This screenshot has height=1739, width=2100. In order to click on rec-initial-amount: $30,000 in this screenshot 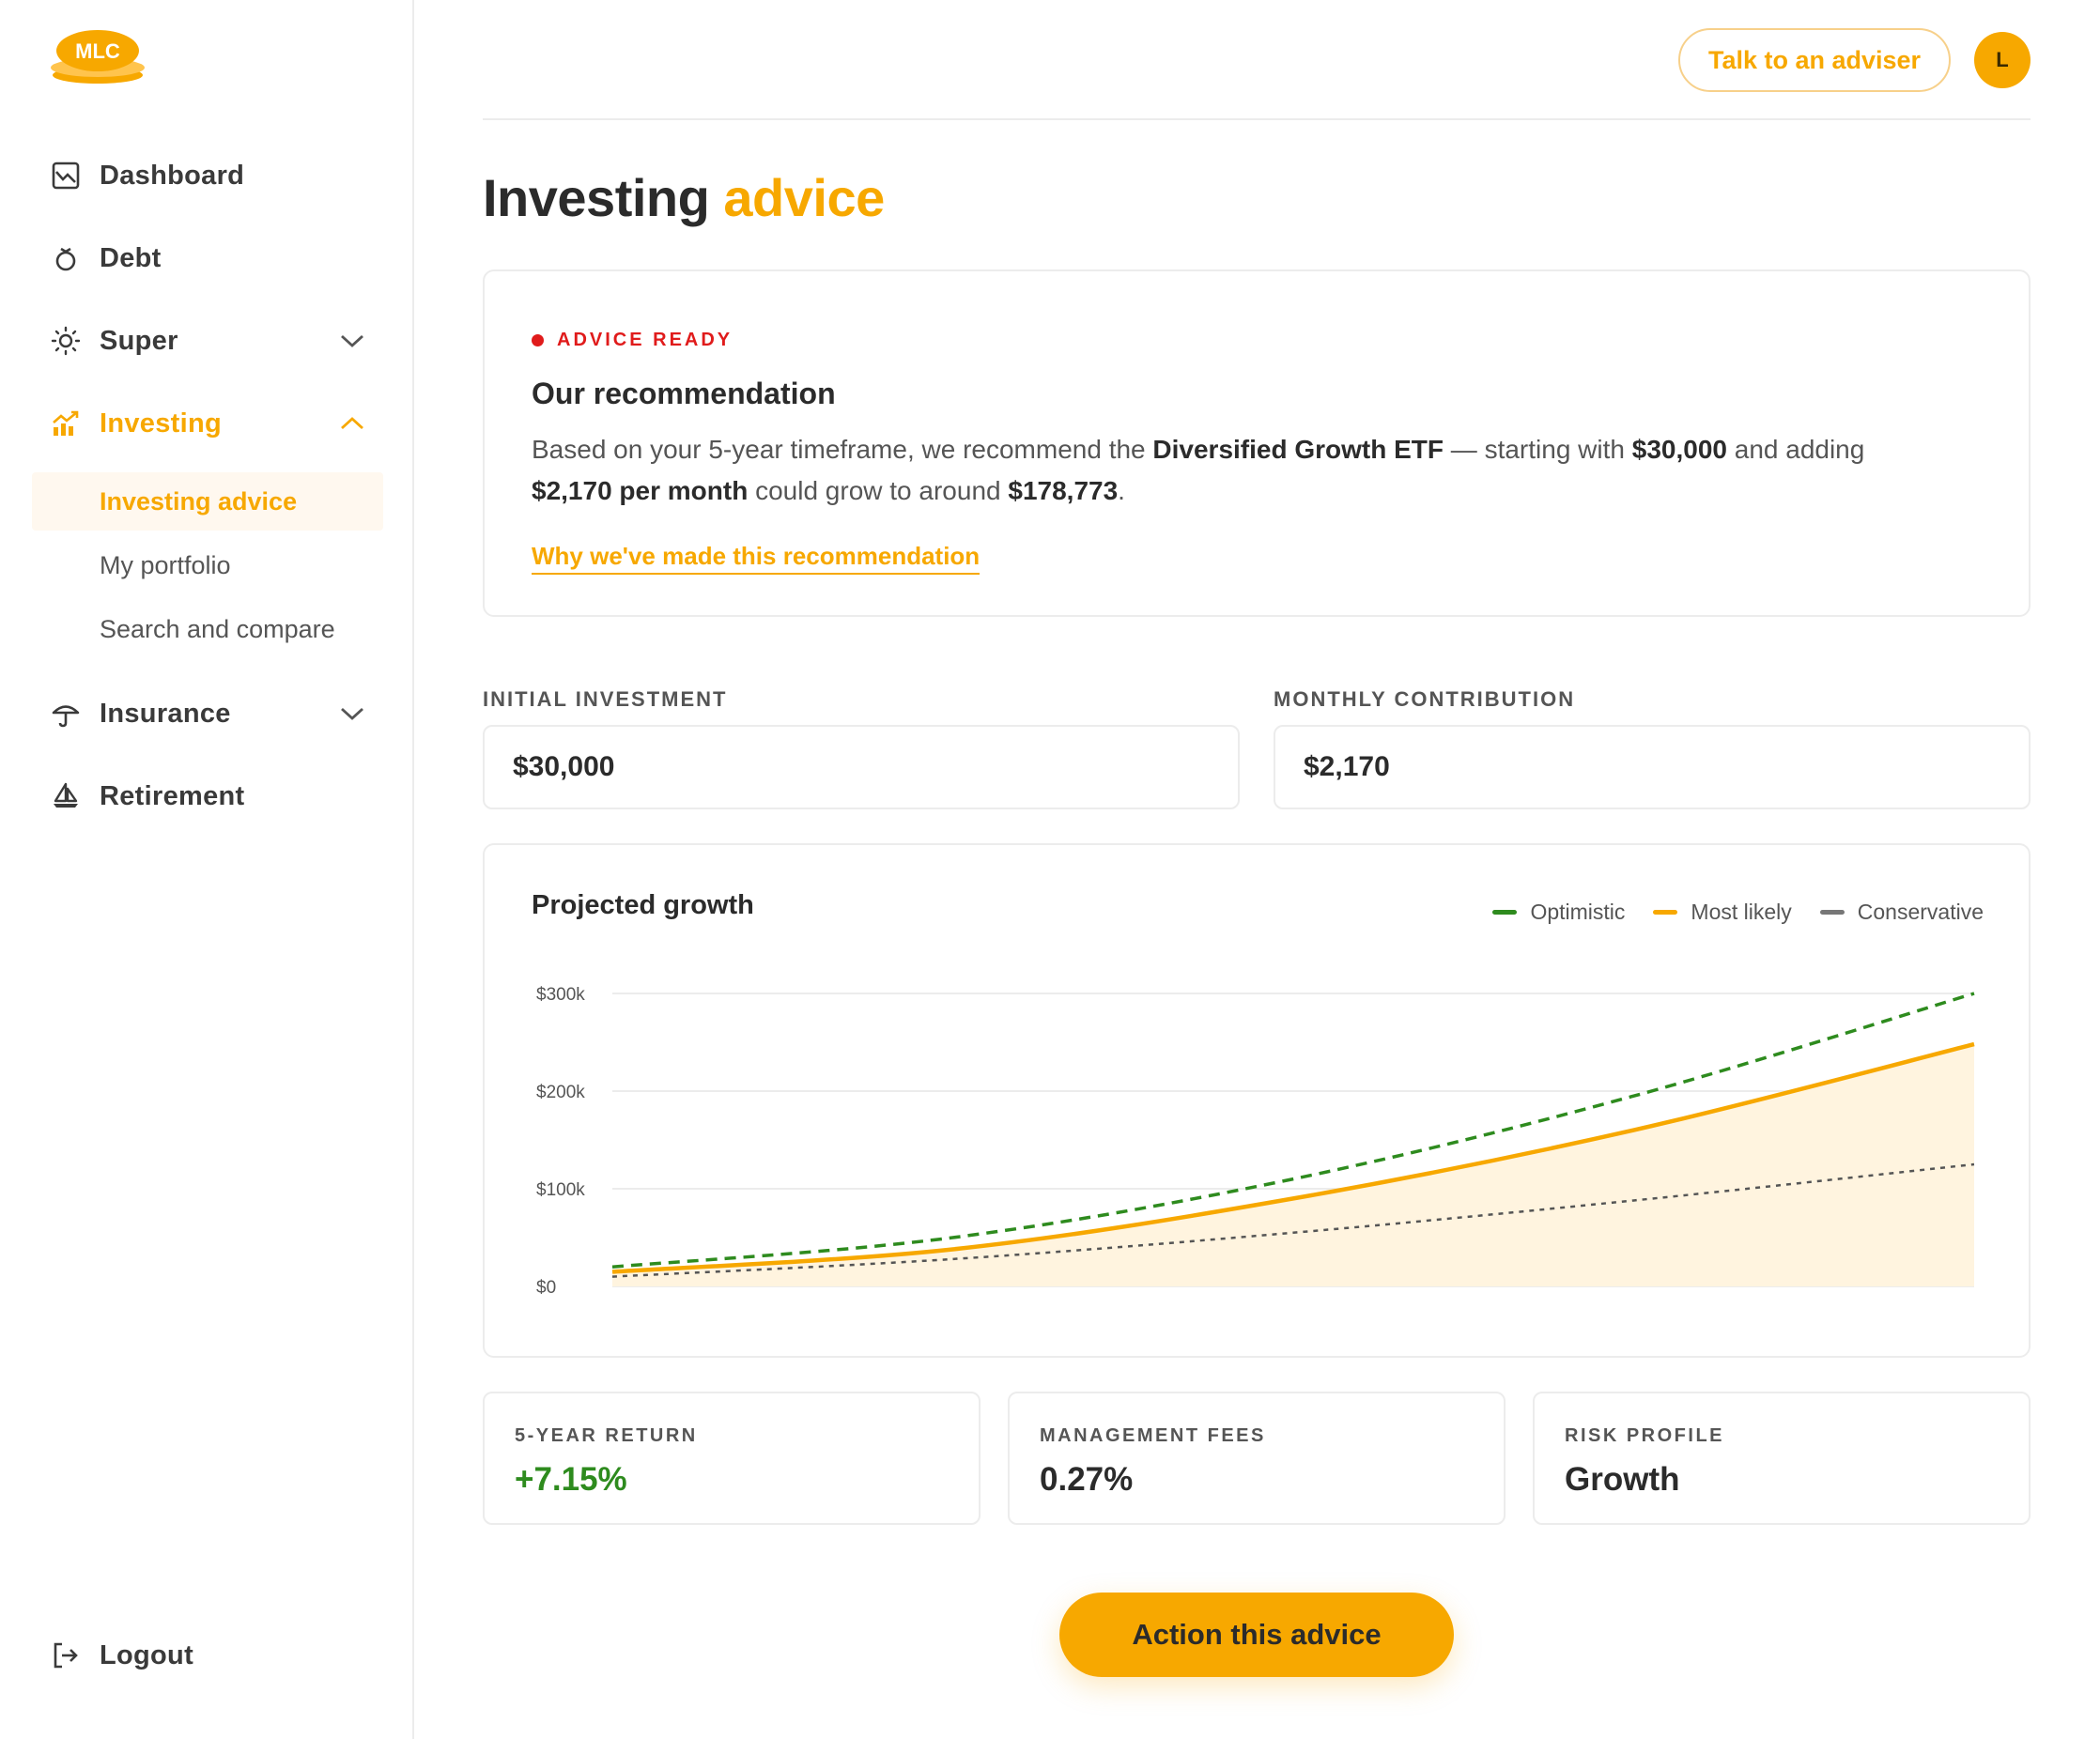, I will do `click(1679, 449)`.